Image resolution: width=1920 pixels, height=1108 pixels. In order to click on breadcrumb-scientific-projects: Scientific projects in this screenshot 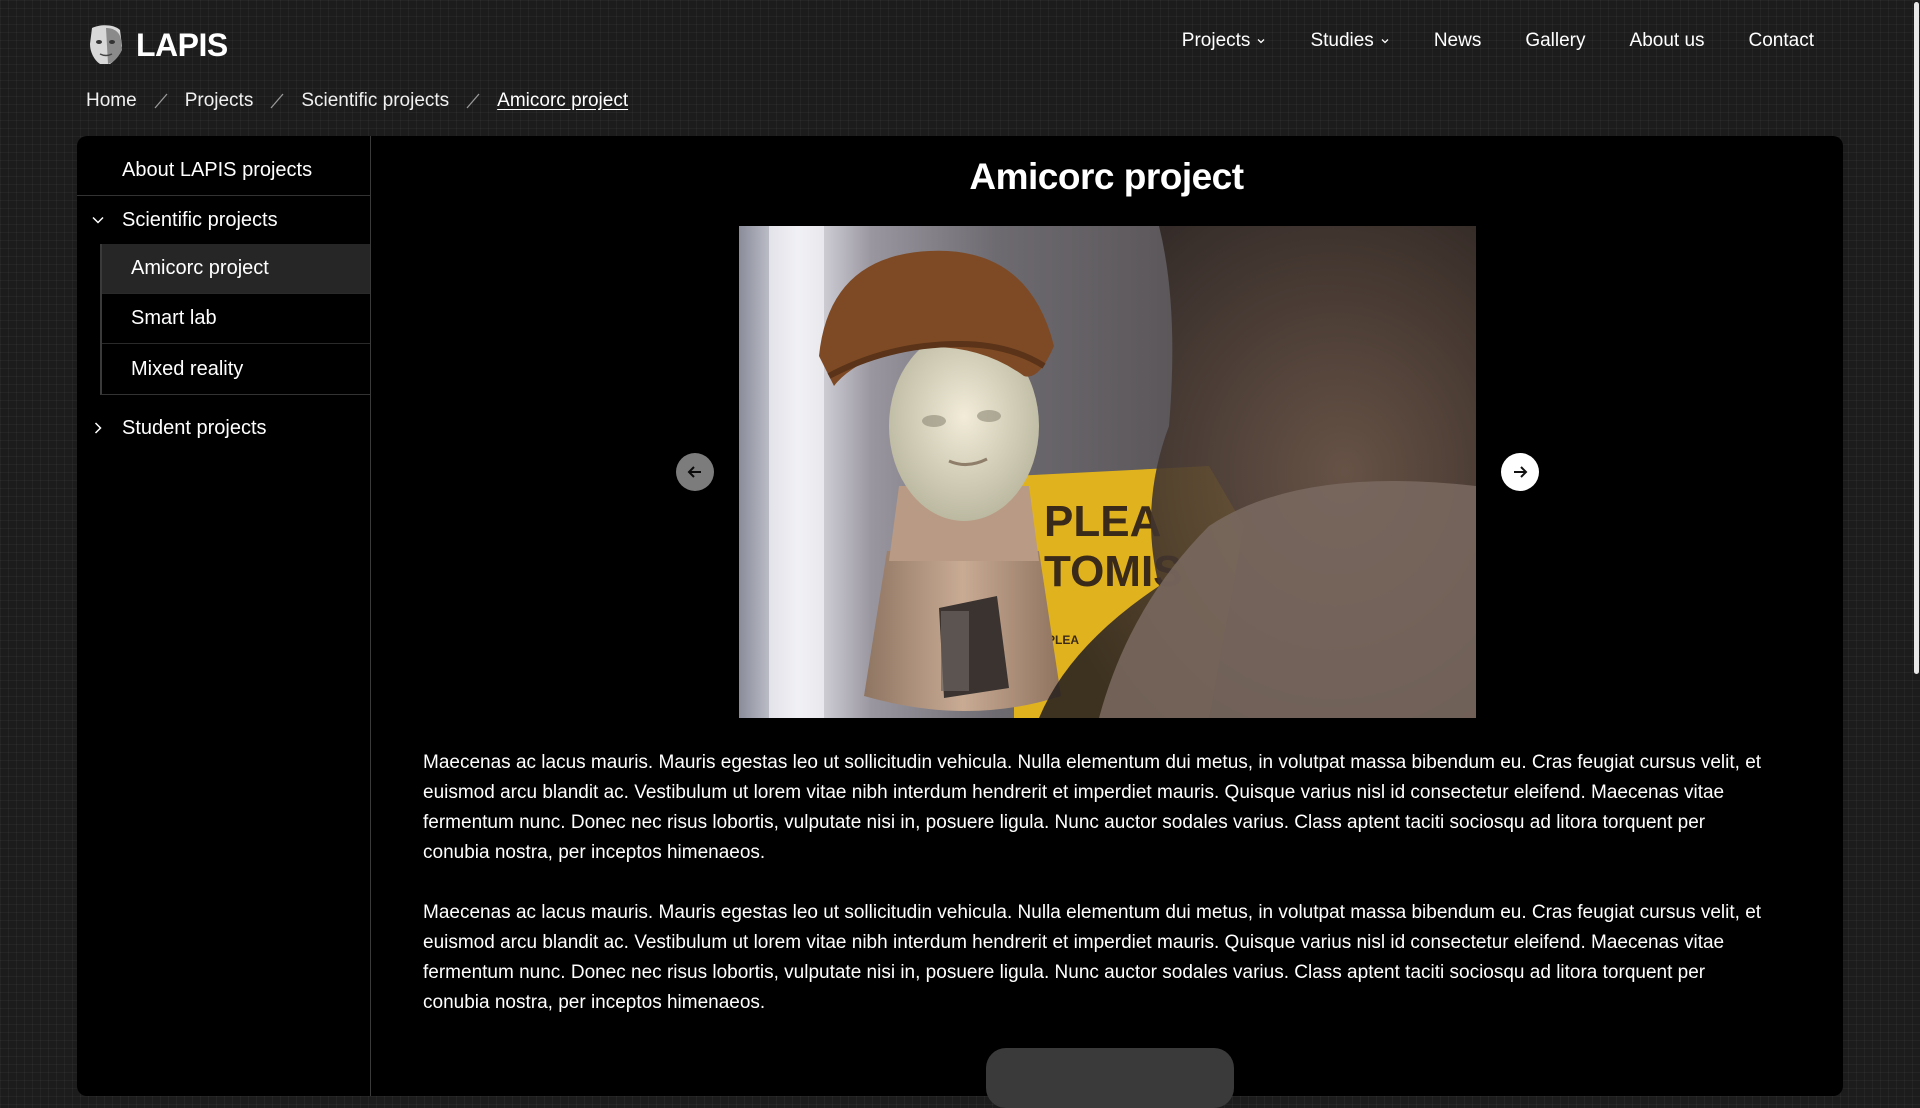, I will do `click(375, 101)`.